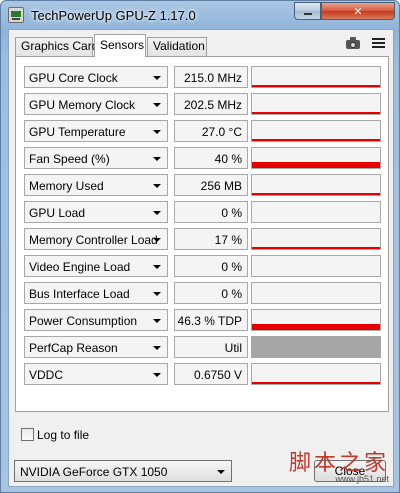  Describe the element at coordinates (200, 15) in the screenshot. I see `title-bar: TechPowerUp GPU-Z 1.17.0 ✕` at that location.